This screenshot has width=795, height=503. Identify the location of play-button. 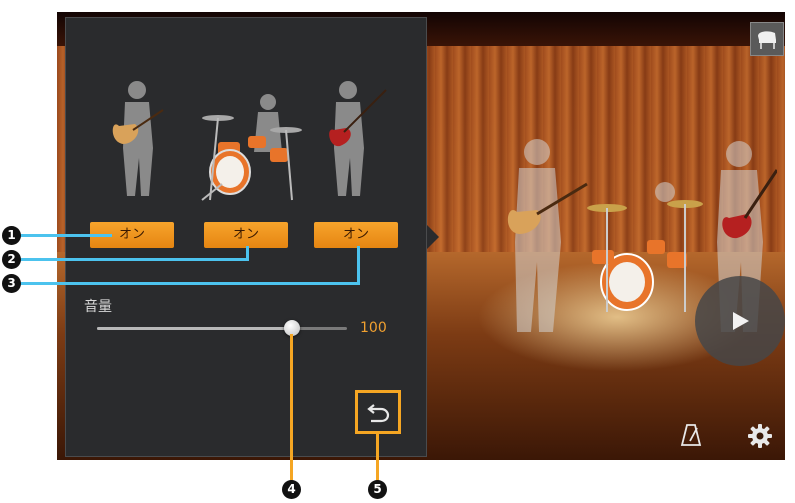
(740, 321).